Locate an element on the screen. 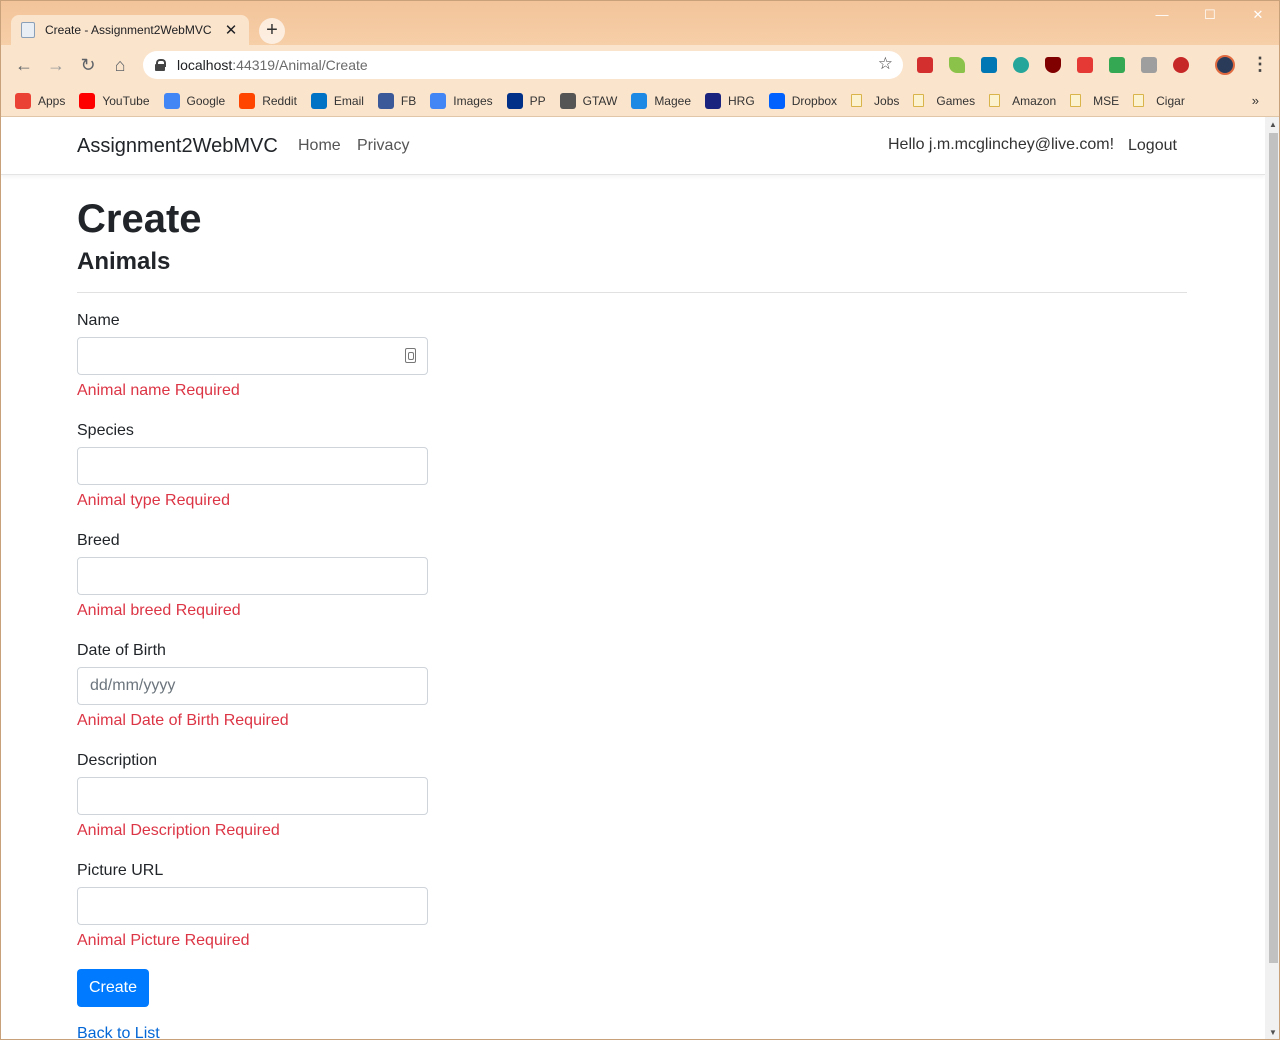 The height and width of the screenshot is (1040, 1280). bookmark-label: Reddit is located at coordinates (279, 100).